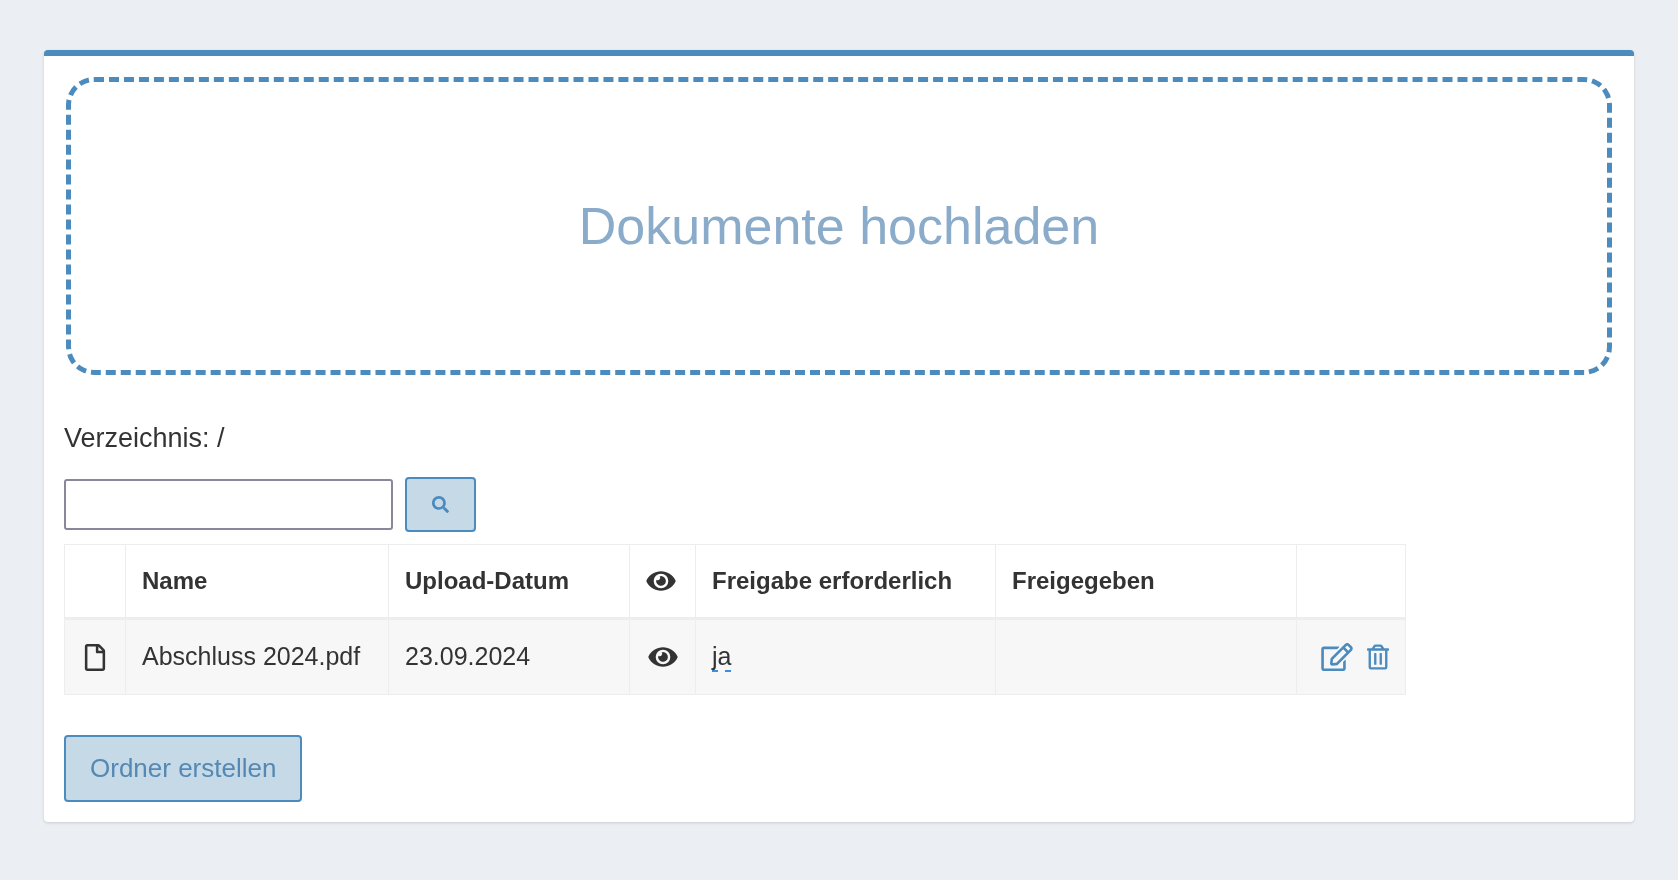  What do you see at coordinates (468, 656) in the screenshot?
I see `upload-date: 23.09.2024` at bounding box center [468, 656].